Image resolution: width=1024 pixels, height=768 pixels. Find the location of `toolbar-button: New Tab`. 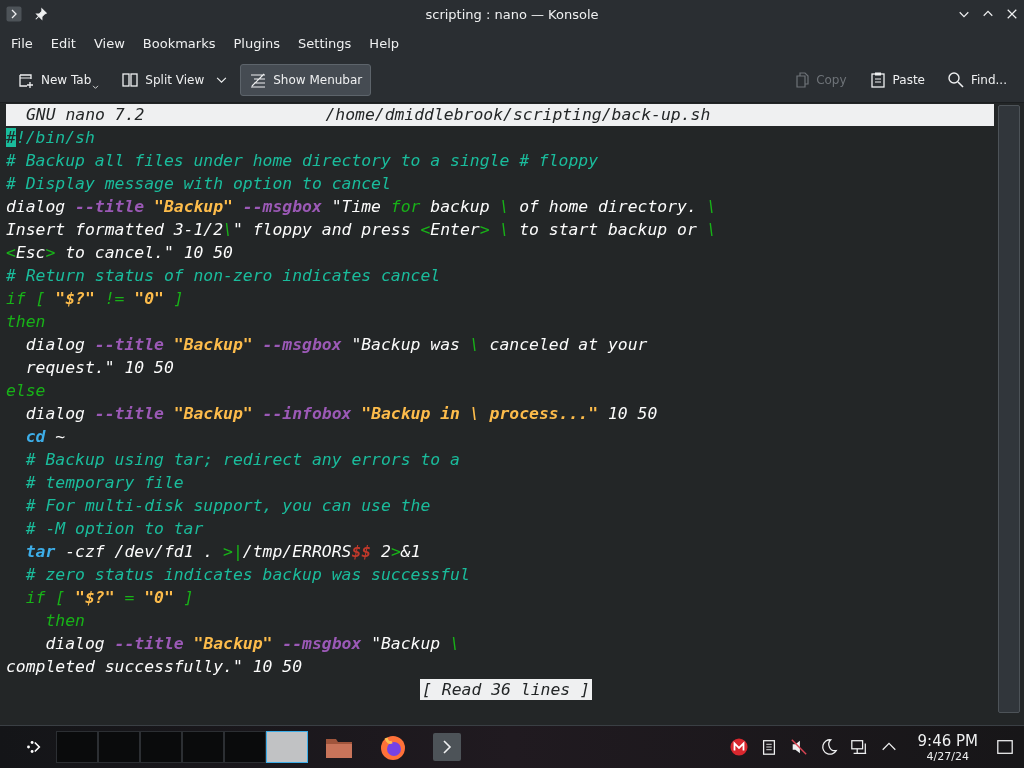

toolbar-button: New Tab is located at coordinates (58, 80).